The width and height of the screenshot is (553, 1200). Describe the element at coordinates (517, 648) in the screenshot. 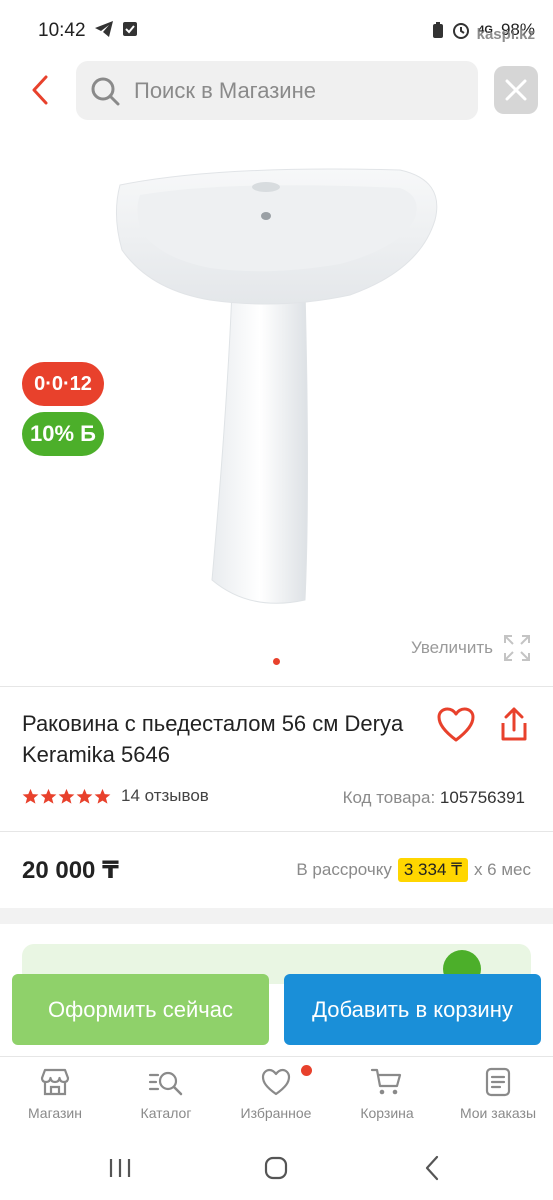

I see `expand-icon` at that location.